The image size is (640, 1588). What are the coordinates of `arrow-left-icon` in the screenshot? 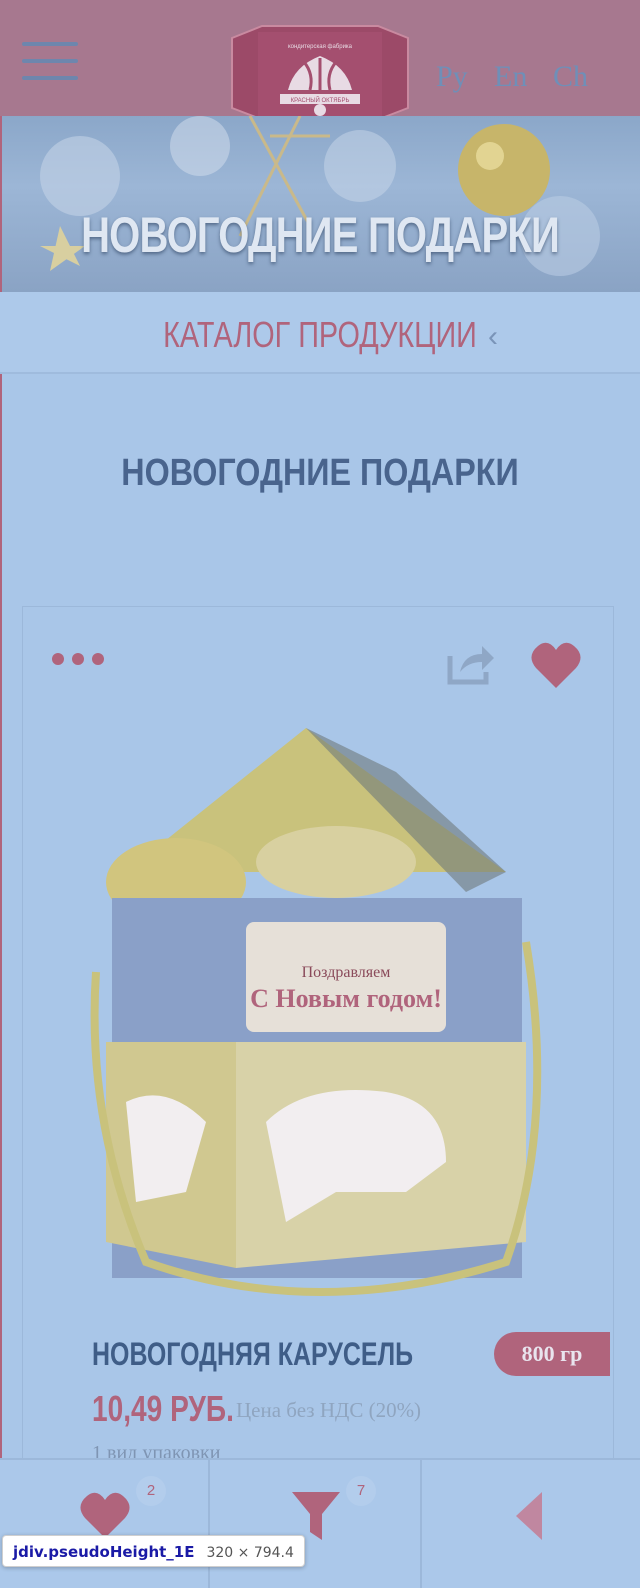 It's located at (529, 1516).